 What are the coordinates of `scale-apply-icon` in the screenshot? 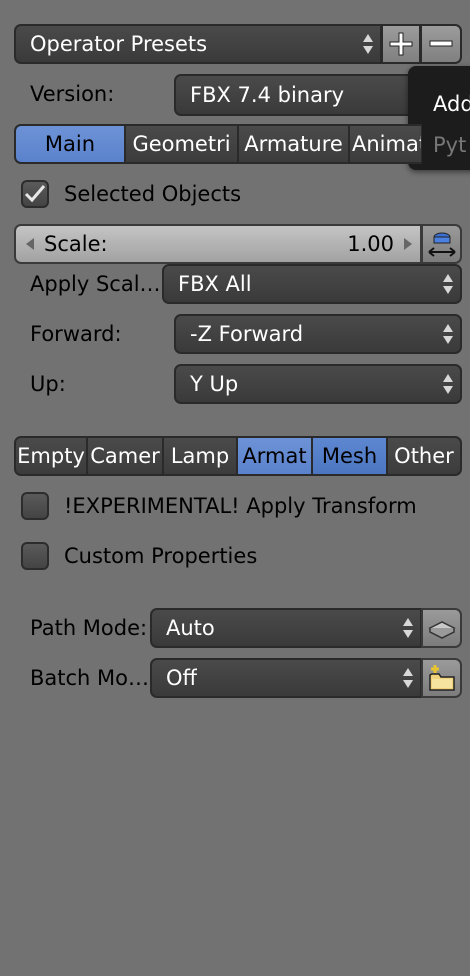 It's located at (441, 244).